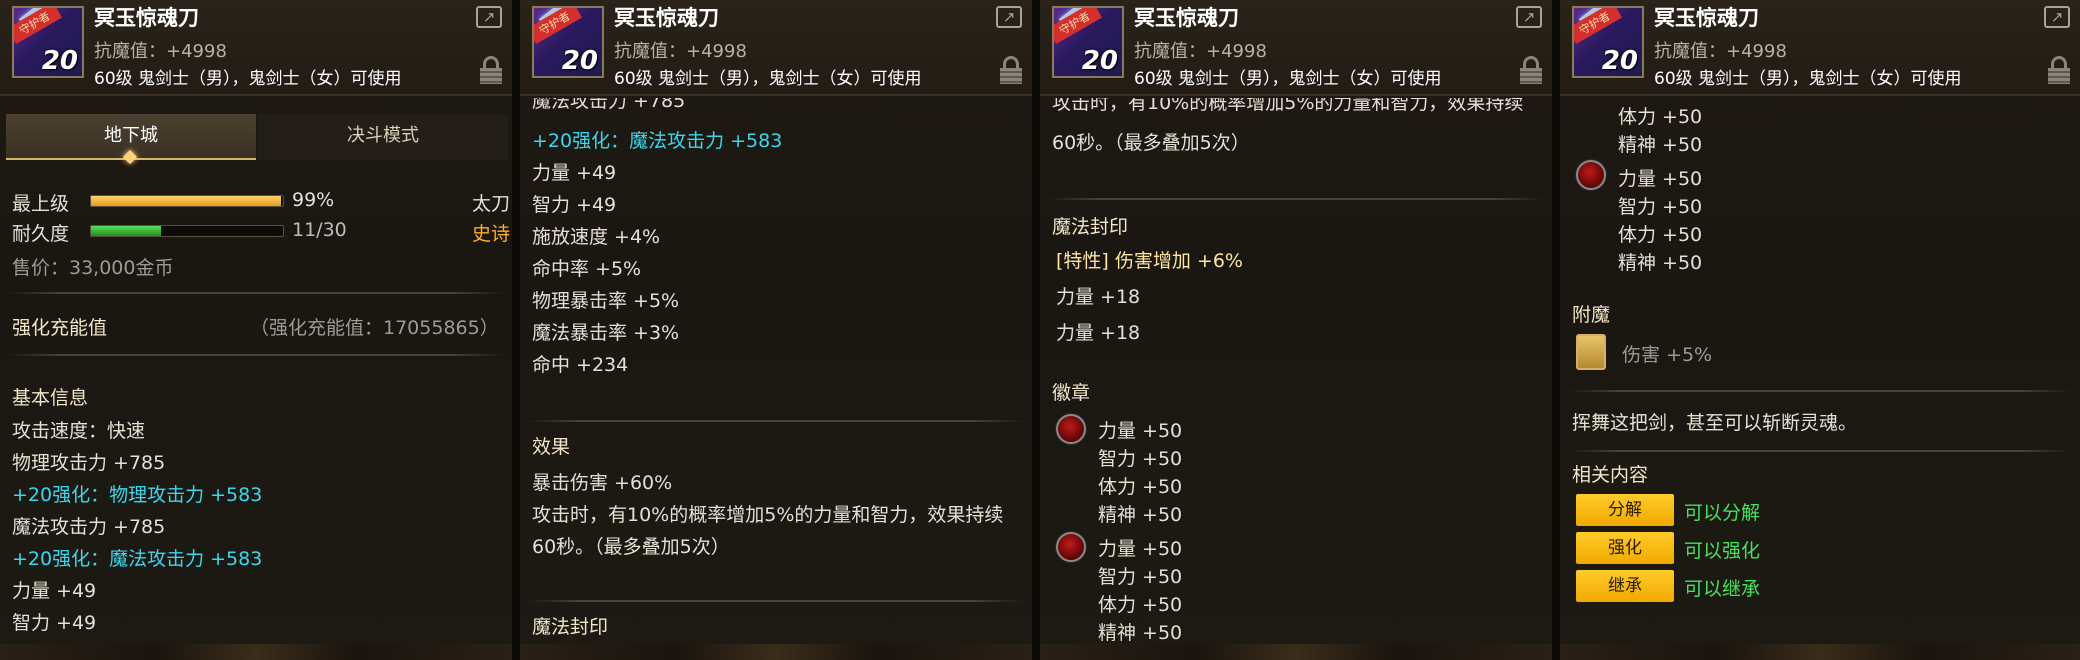 The height and width of the screenshot is (660, 2080). I want to click on enchant-card-icon, so click(1591, 352).